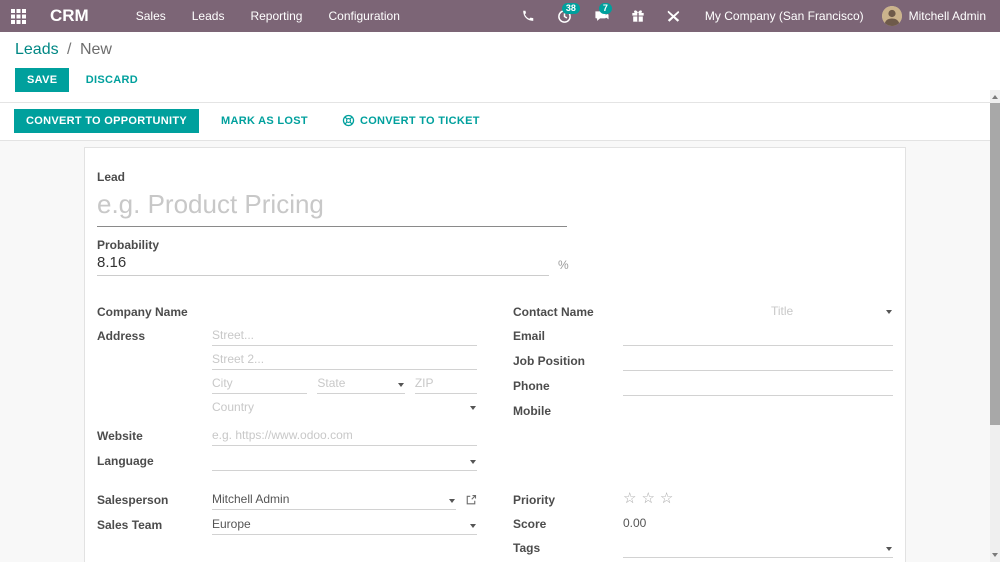  I want to click on mobile-input, so click(758, 410).